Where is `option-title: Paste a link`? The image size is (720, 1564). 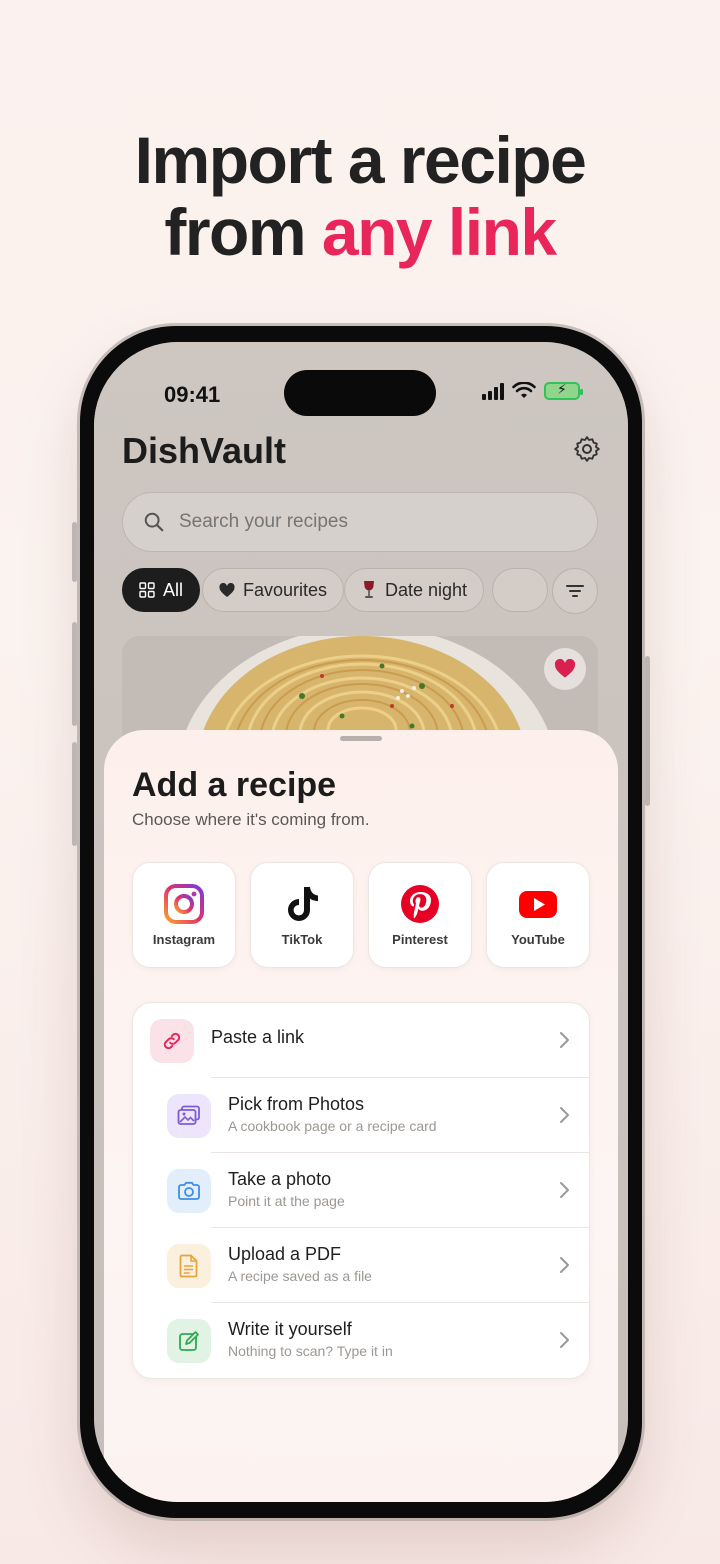 option-title: Paste a link is located at coordinates (258, 1037).